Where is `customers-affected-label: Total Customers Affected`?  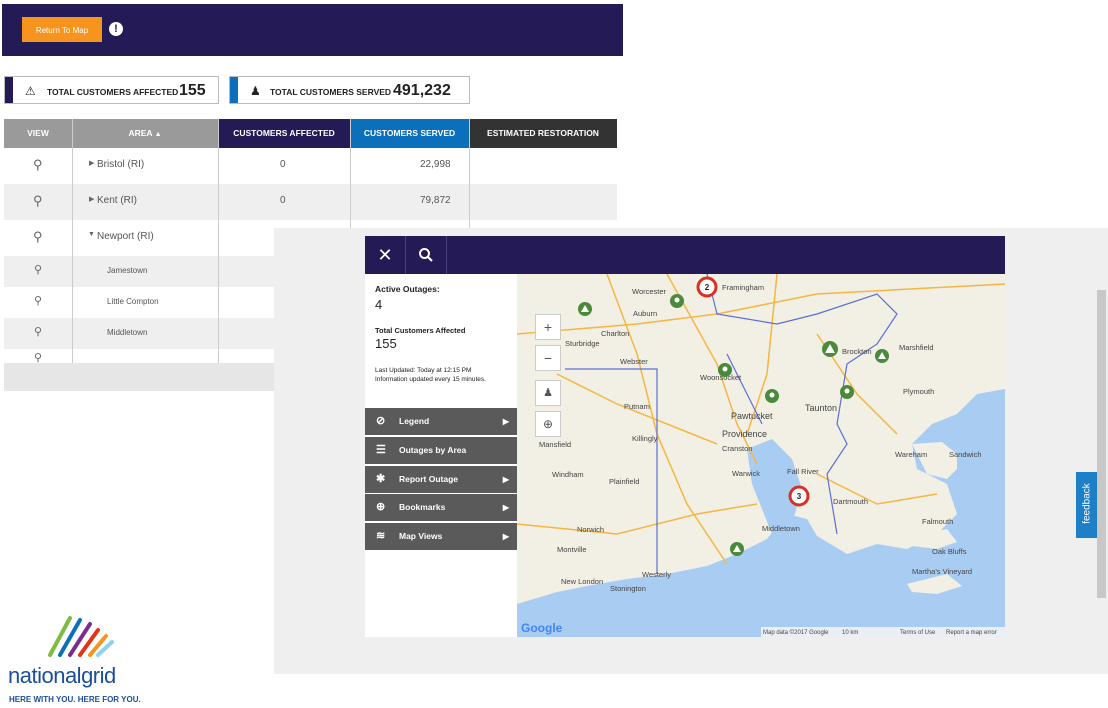
customers-affected-label: Total Customers Affected is located at coordinates (420, 330).